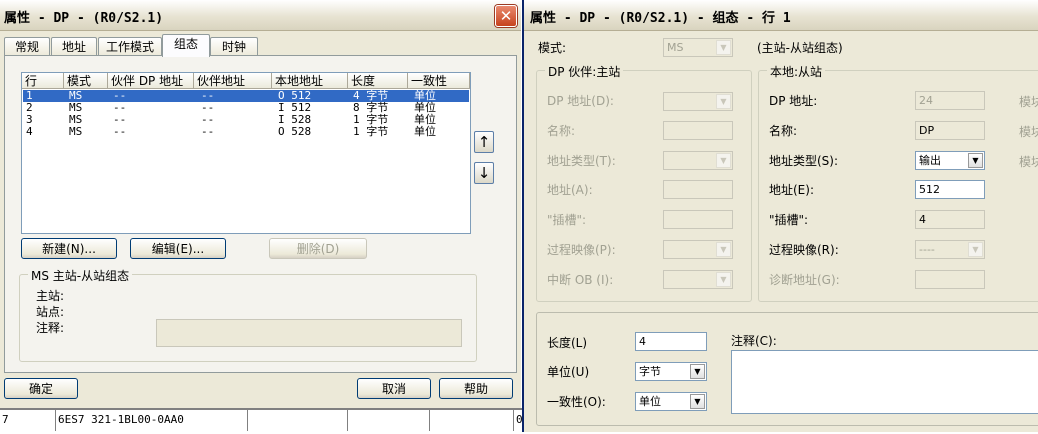  I want to click on local-name-label: 名称:, so click(783, 131).